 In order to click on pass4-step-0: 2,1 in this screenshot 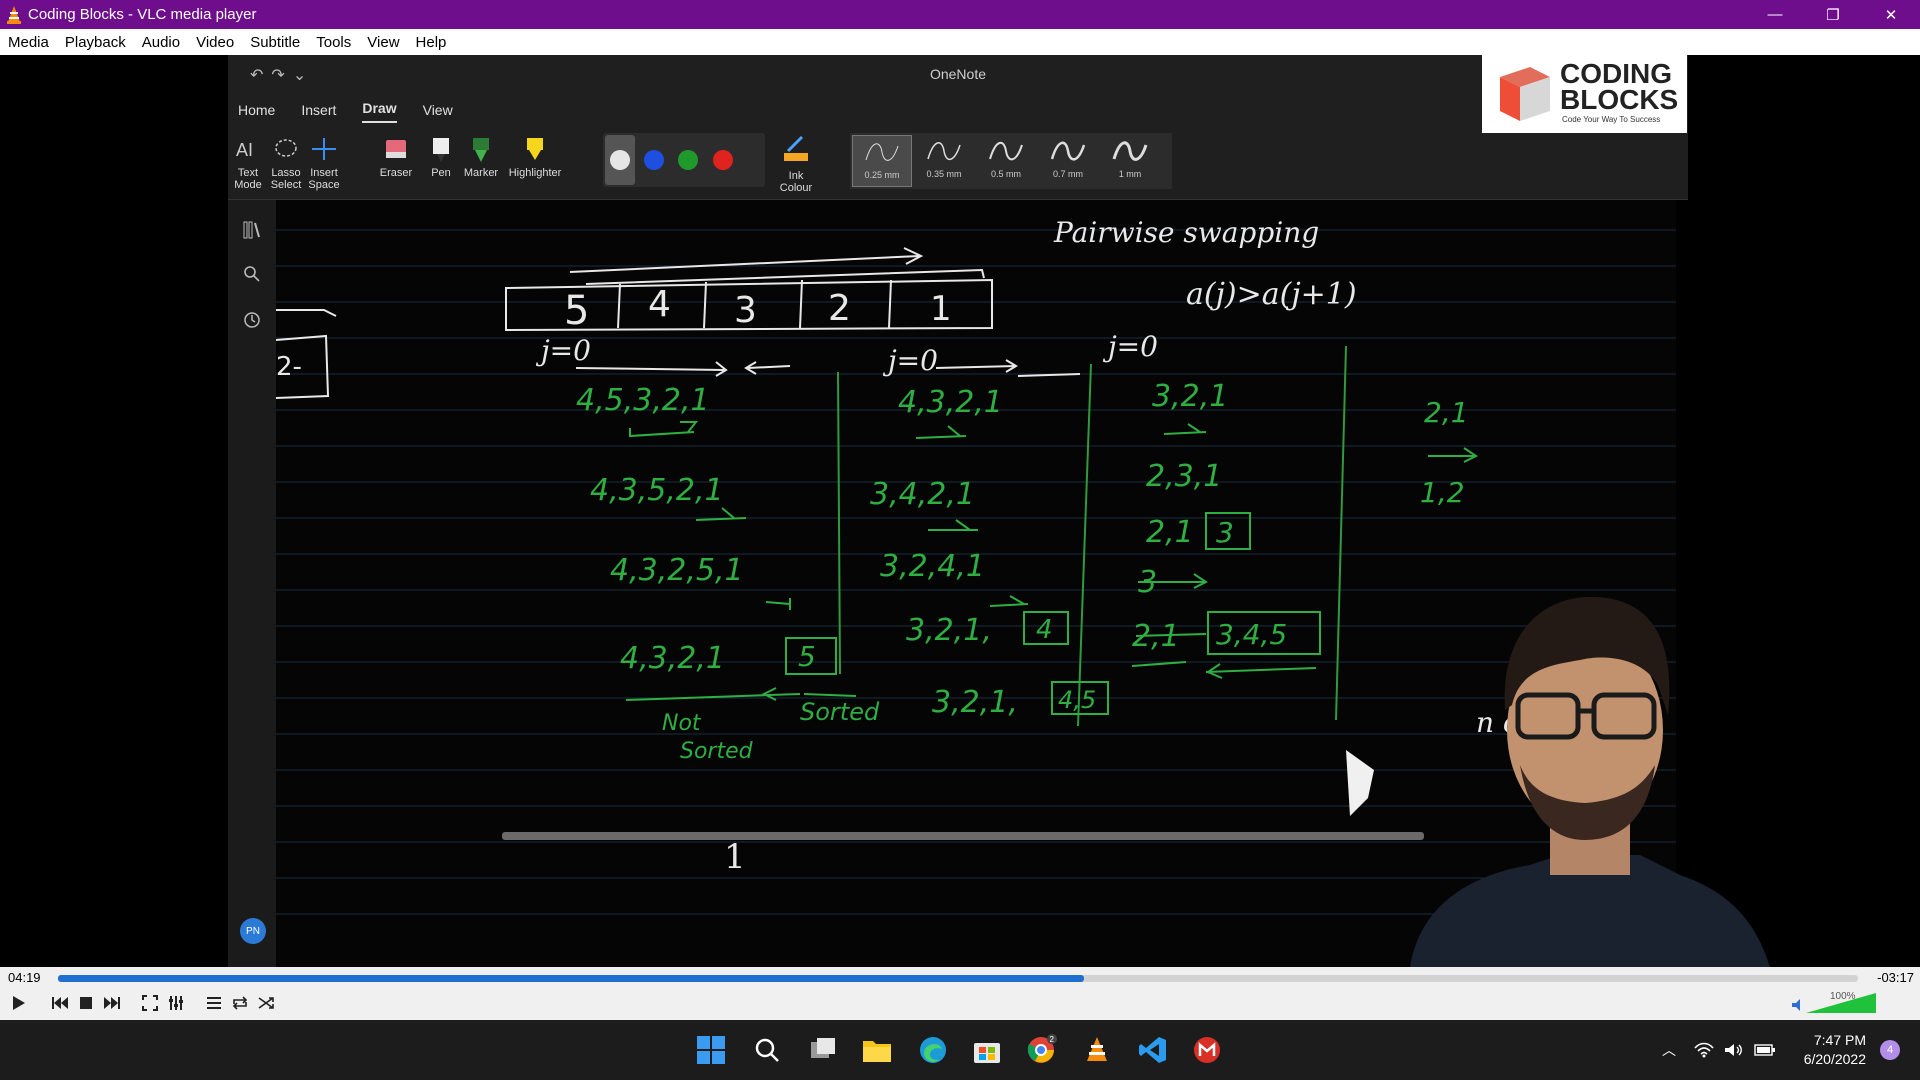, I will do `click(1446, 412)`.